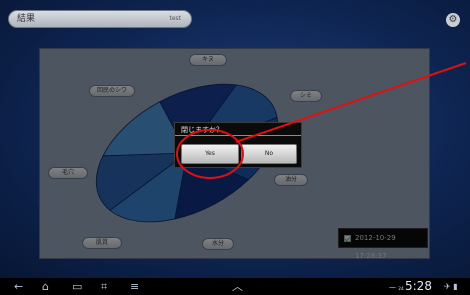 The height and width of the screenshot is (295, 470). I want to click on wifi-battery-icons: ✈ ▮, so click(451, 286).